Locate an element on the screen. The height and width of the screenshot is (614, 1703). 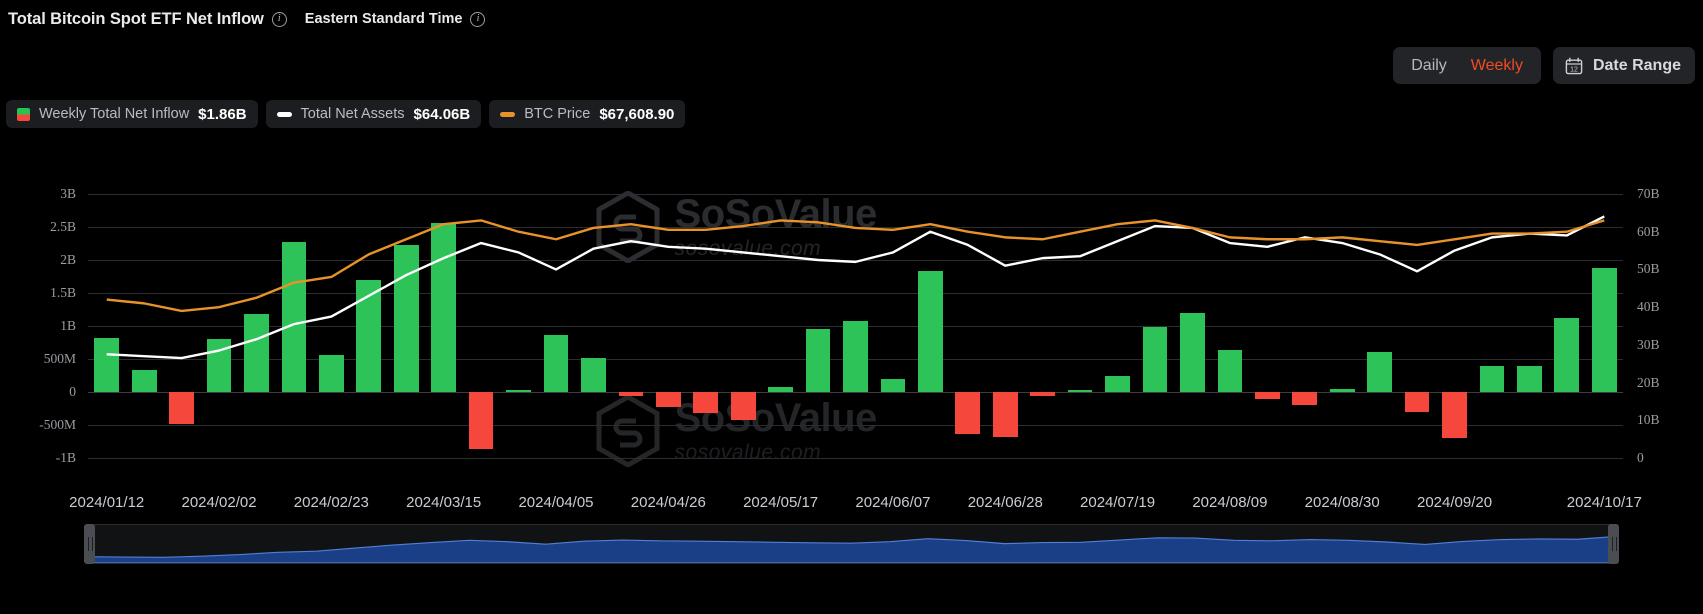
legend-label-btc-price: BTC Price is located at coordinates (557, 114).